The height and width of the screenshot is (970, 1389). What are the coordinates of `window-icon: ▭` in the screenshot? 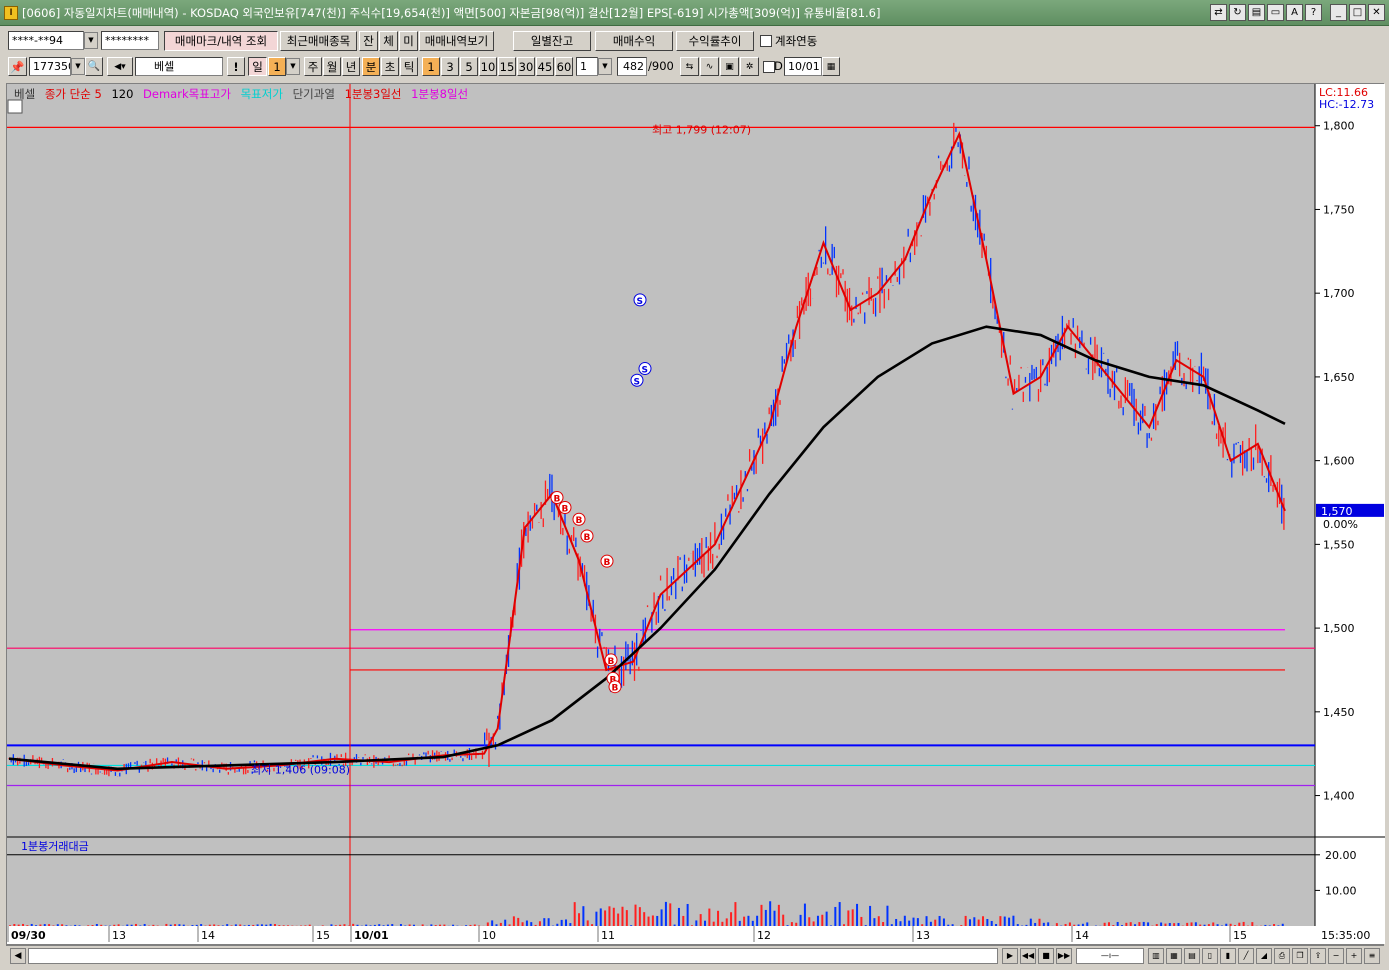 It's located at (1275, 12).